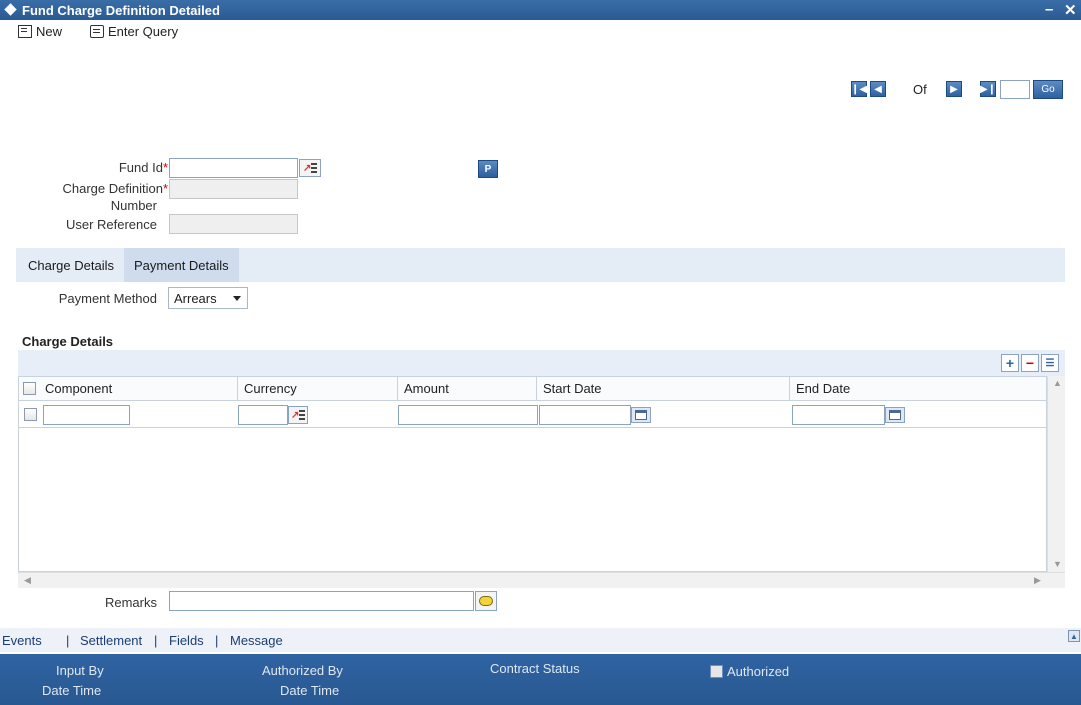  What do you see at coordinates (321, 601) in the screenshot?
I see `remarks-input` at bounding box center [321, 601].